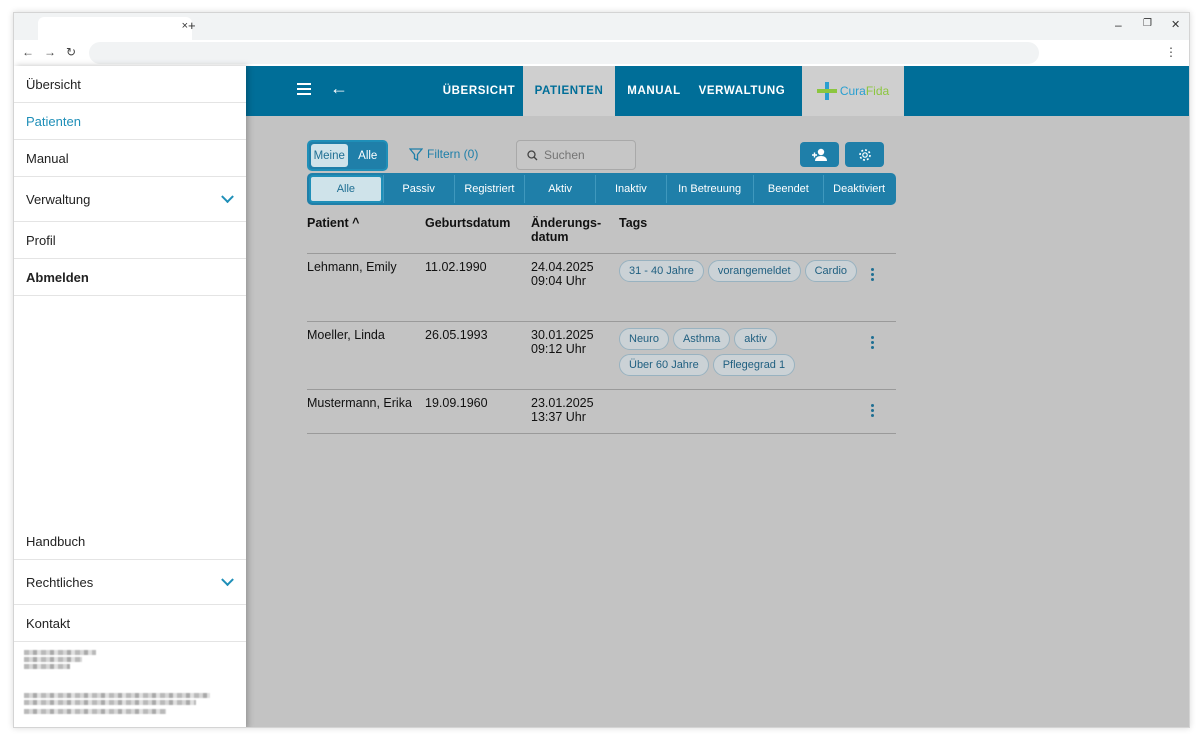  Describe the element at coordinates (50, 52) in the screenshot. I see `forward-icon: →` at that location.